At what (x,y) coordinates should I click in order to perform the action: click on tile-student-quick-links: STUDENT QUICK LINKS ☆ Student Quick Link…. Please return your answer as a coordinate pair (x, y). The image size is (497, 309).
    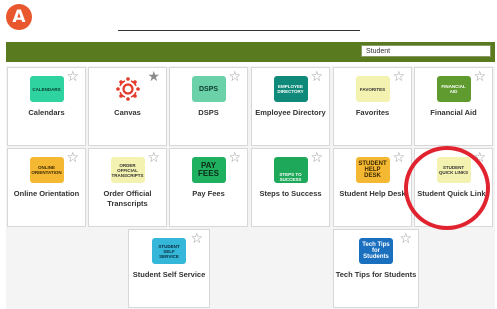
    Looking at the image, I should click on (453, 187).